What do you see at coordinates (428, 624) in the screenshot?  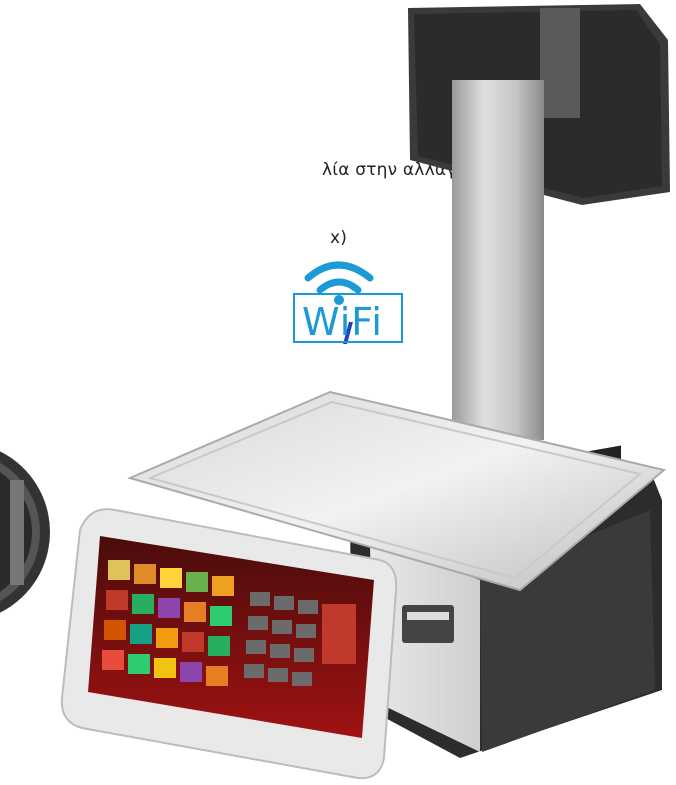 I see `printer-slot-icon` at bounding box center [428, 624].